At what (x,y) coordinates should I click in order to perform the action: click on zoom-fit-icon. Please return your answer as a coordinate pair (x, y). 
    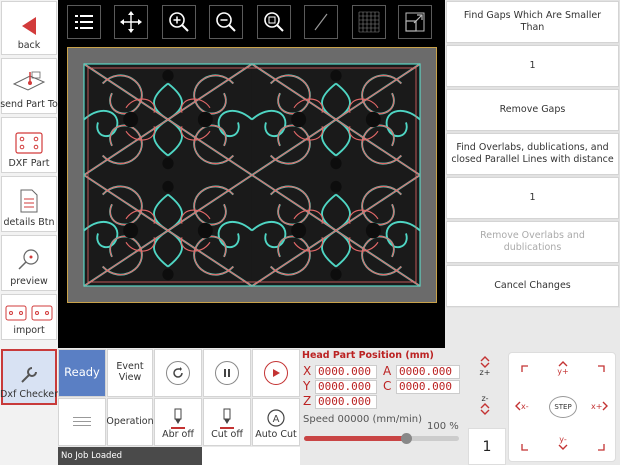
    Looking at the image, I should click on (274, 22).